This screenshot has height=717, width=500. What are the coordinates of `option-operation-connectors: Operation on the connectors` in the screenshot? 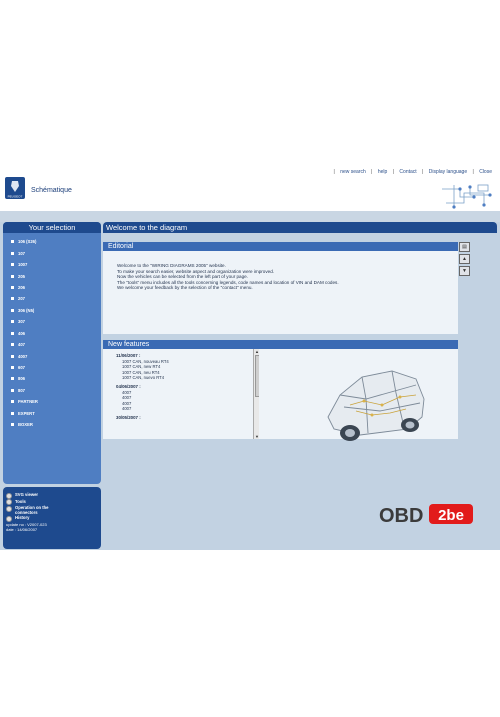 It's located at (52, 510).